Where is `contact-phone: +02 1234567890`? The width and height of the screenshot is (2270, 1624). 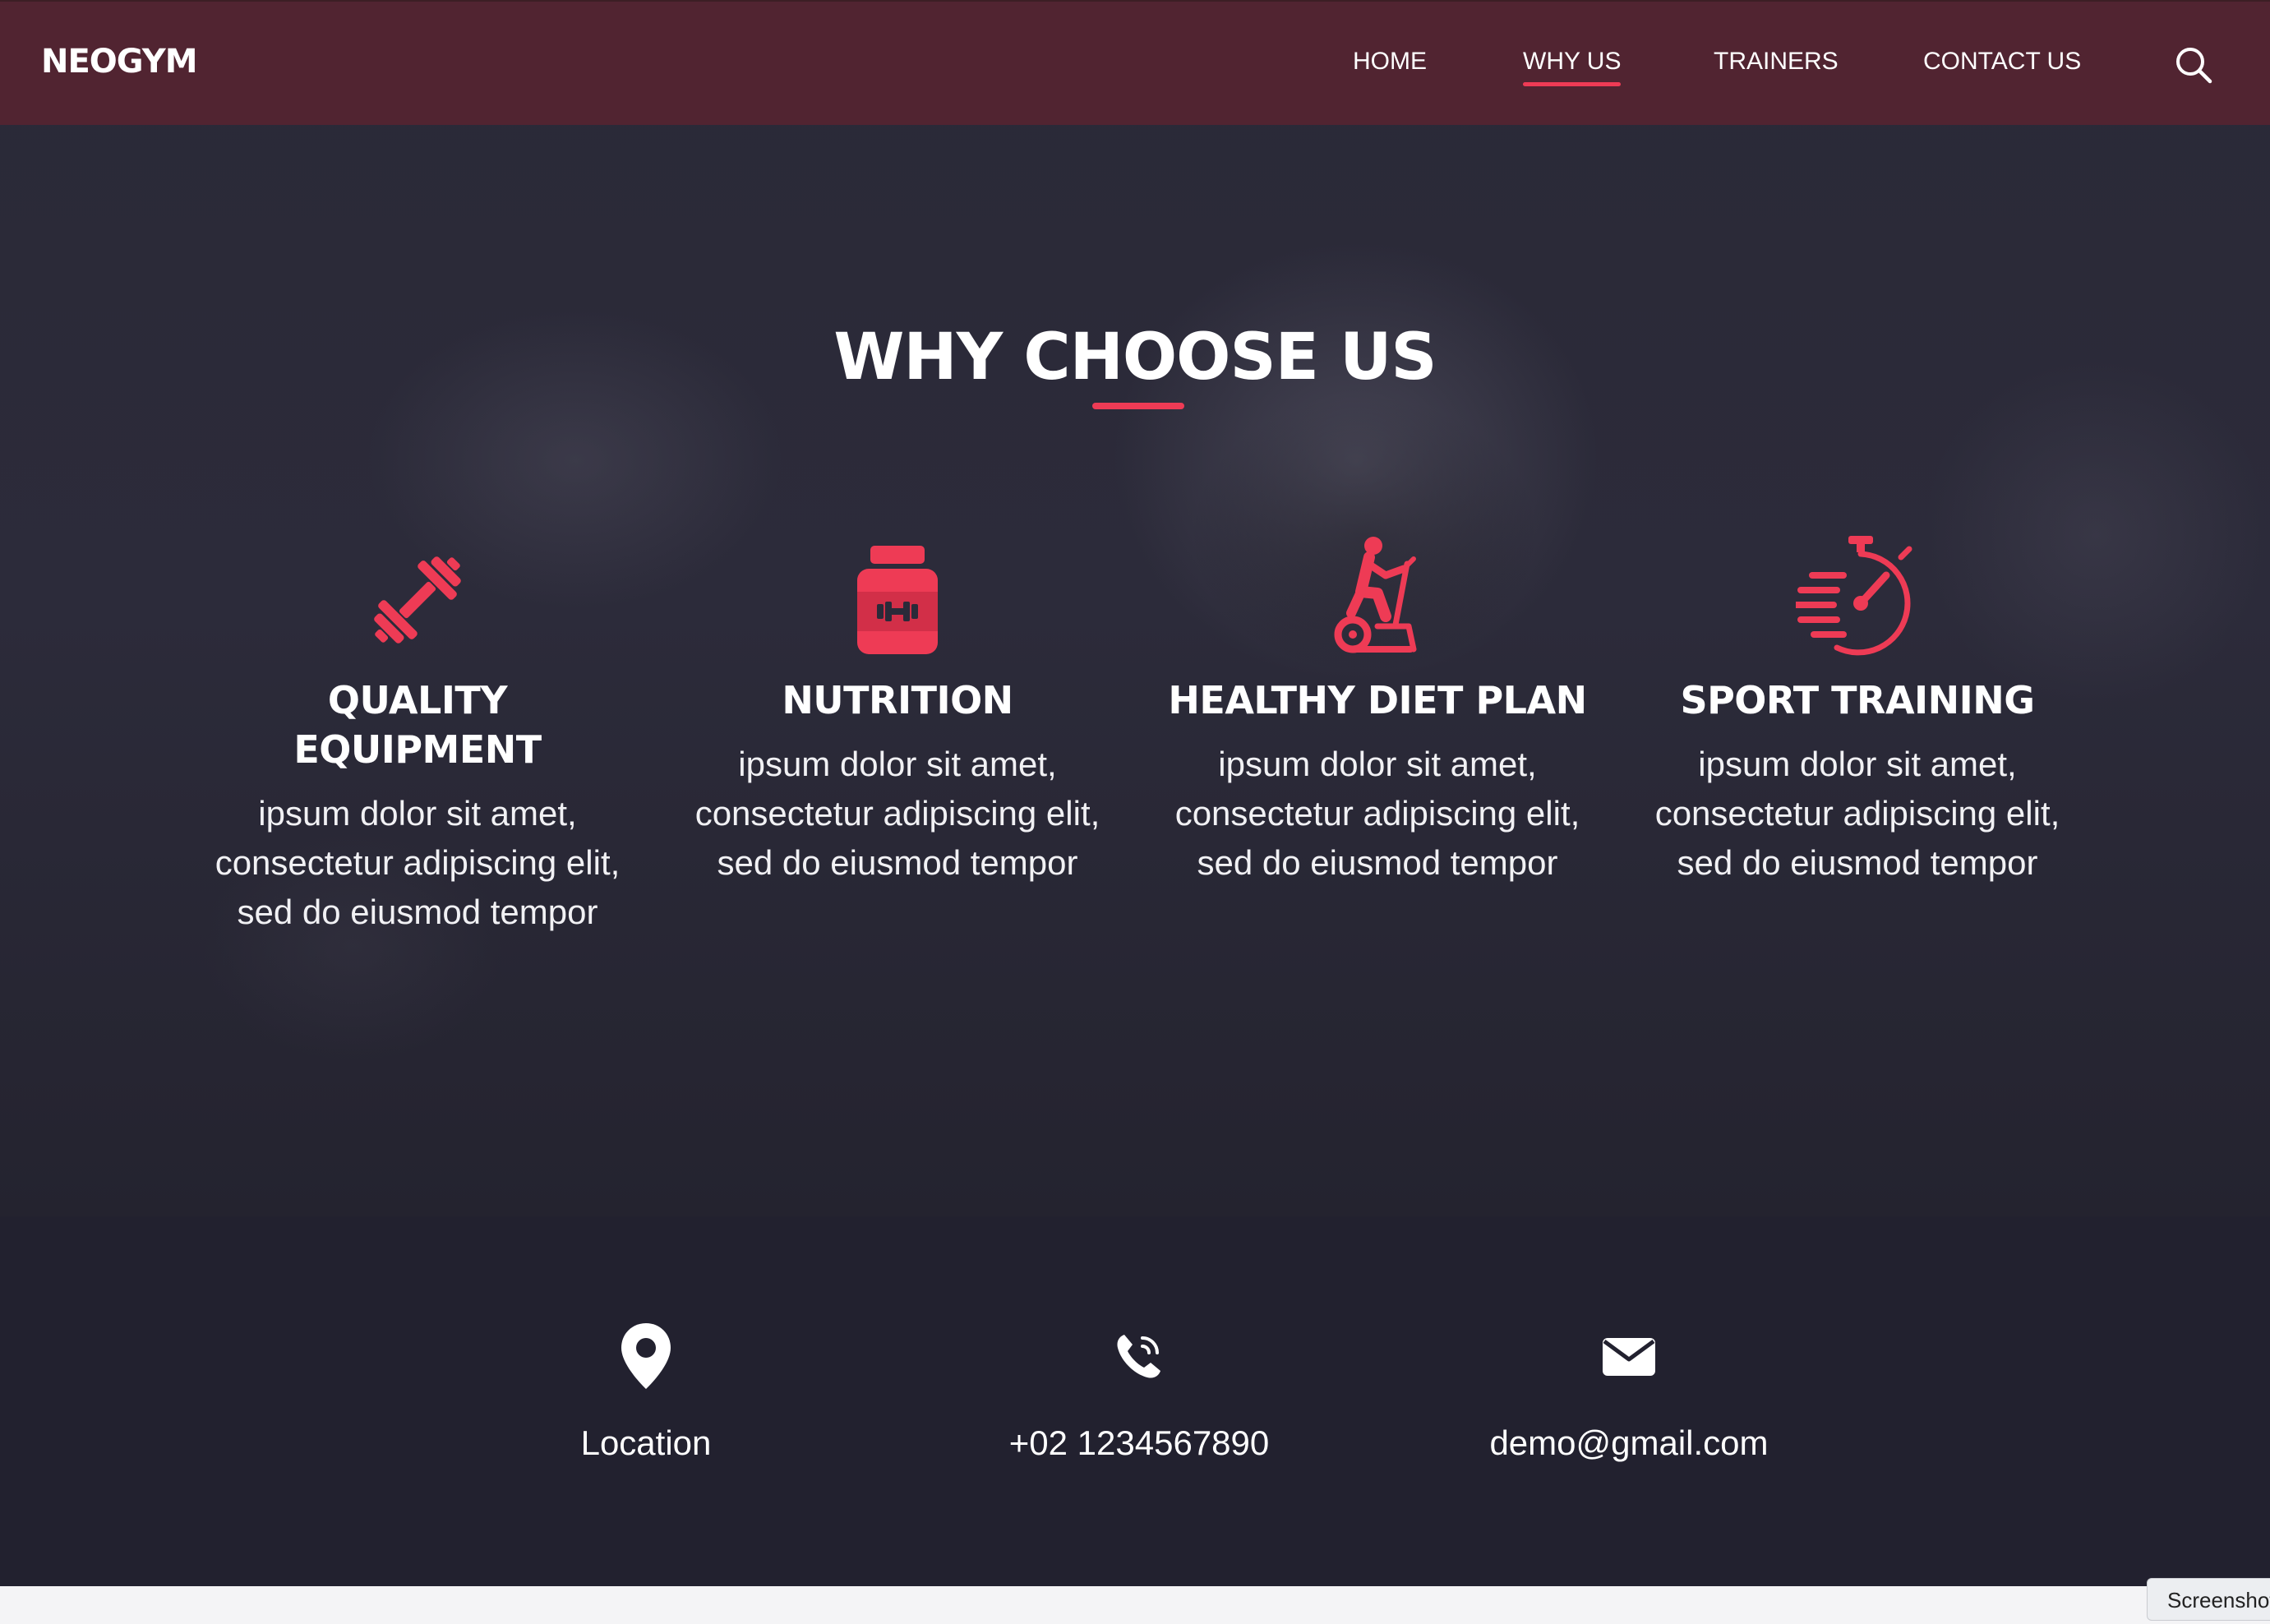
contact-phone: +02 1234567890 is located at coordinates (1139, 1390).